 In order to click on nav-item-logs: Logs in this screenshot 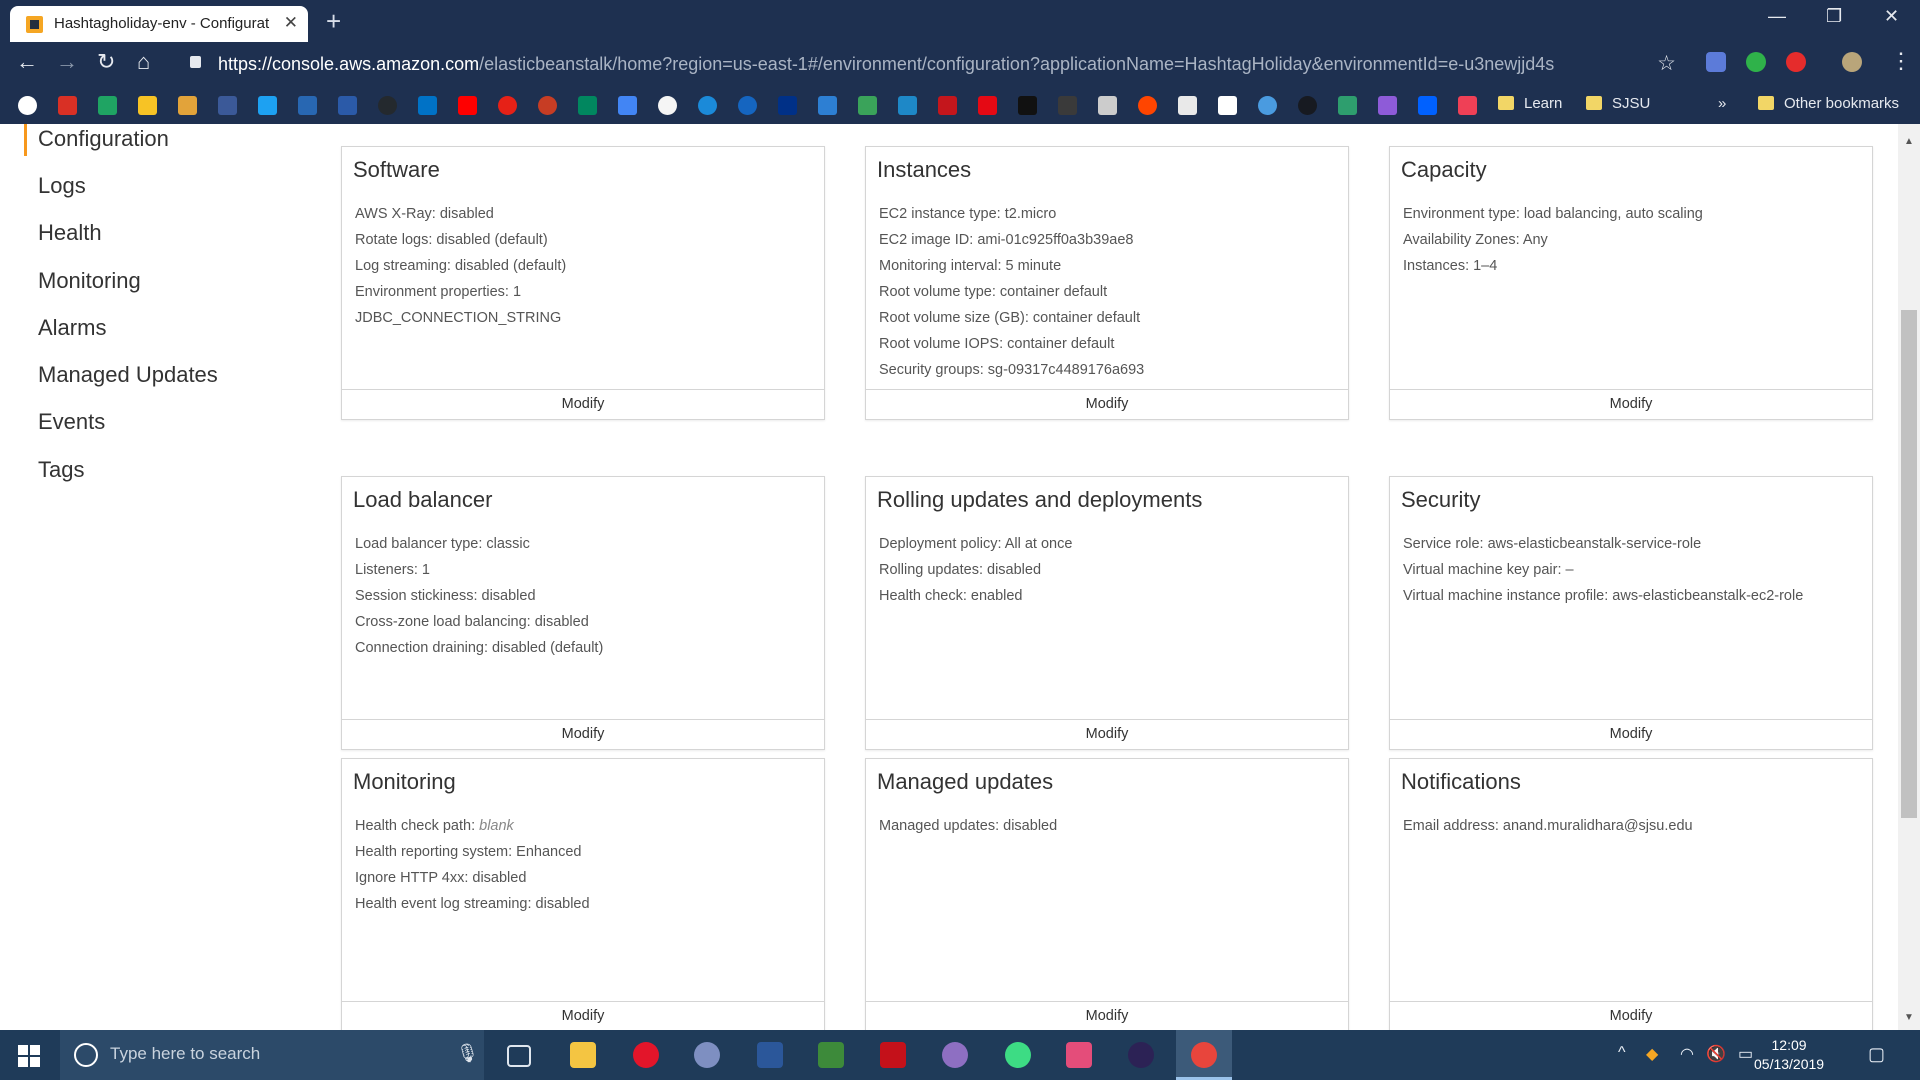, I will do `click(62, 186)`.